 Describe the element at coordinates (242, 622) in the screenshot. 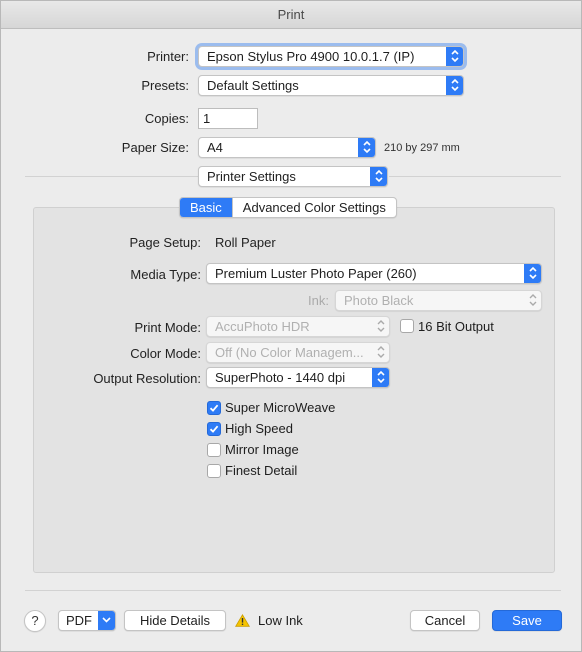

I see `warning-icon` at that location.